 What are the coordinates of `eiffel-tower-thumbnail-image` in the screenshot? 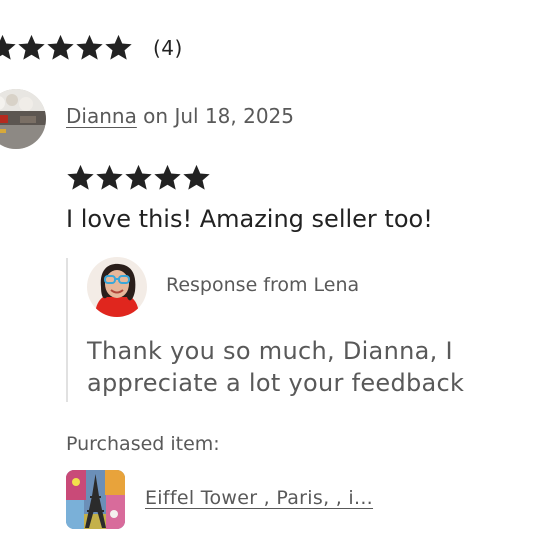 It's located at (95, 499).